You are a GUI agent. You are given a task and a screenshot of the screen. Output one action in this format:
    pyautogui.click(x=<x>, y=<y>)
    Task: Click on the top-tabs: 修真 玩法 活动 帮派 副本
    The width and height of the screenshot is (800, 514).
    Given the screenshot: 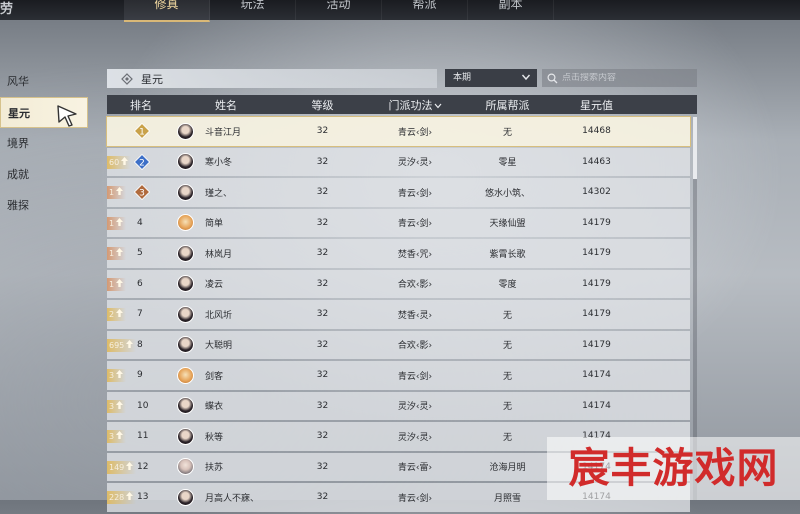 What is the action you would take?
    pyautogui.click(x=339, y=11)
    